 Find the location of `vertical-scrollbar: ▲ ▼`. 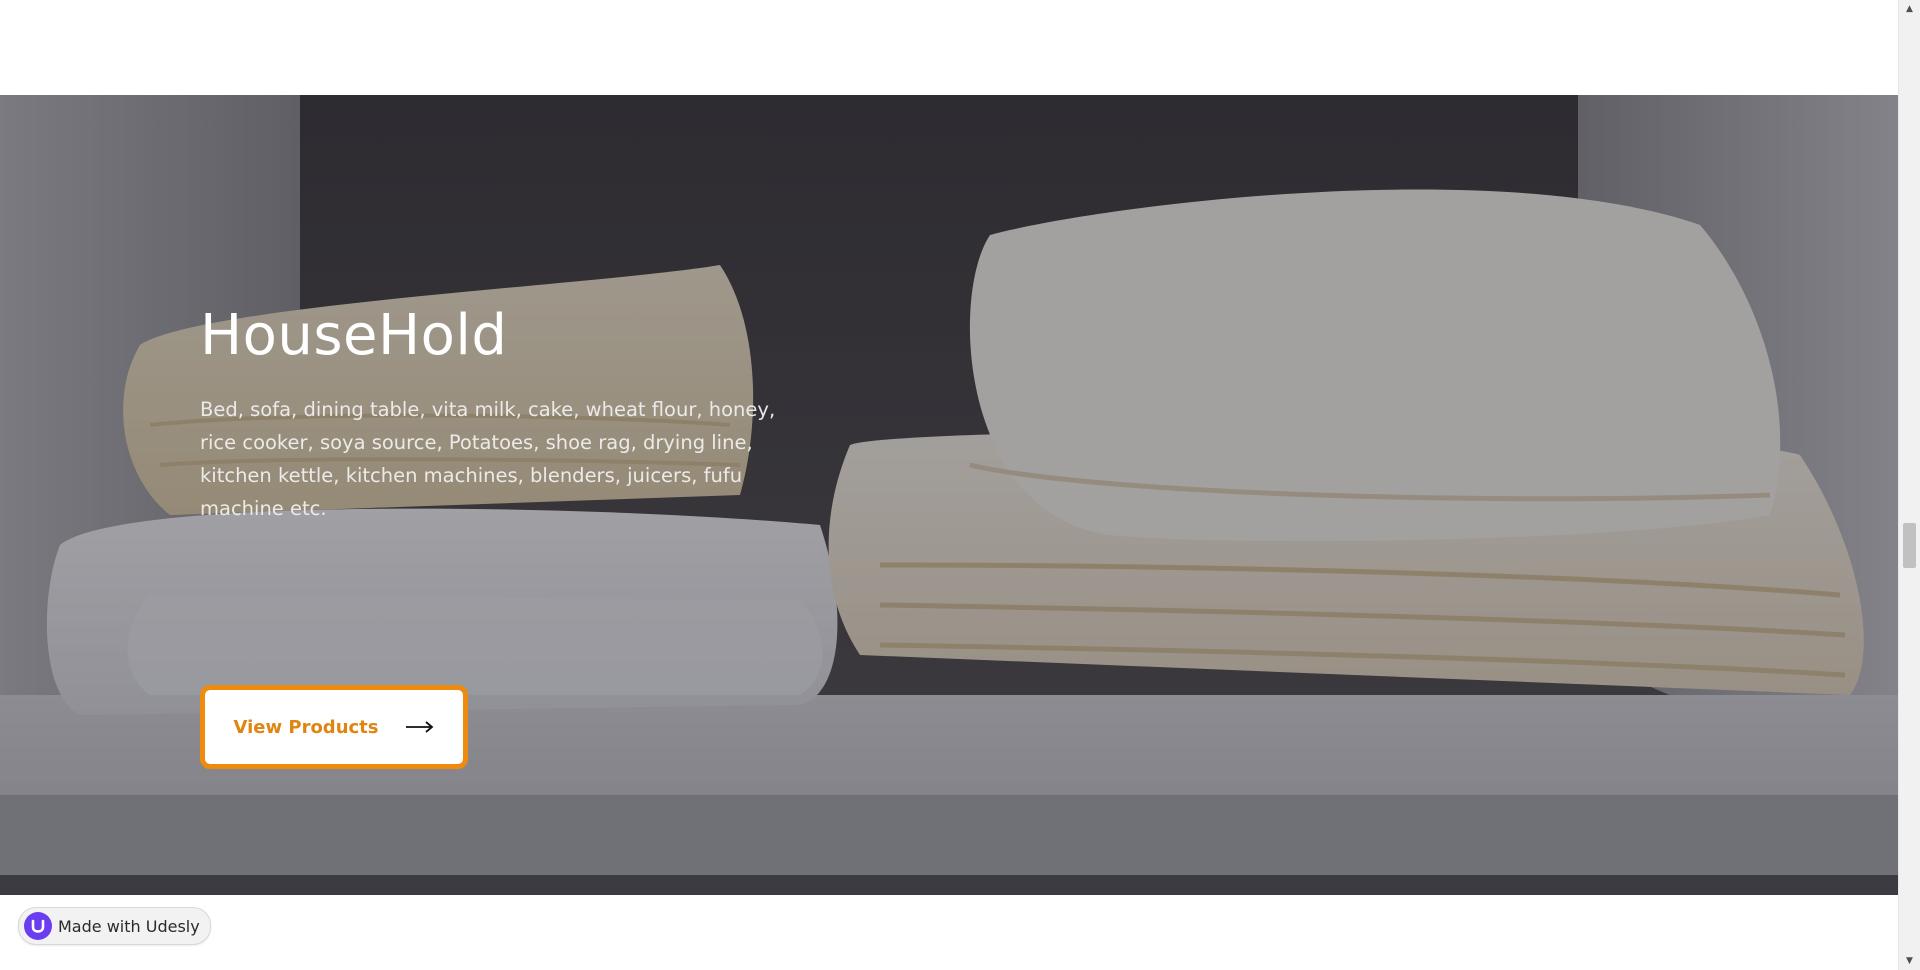

vertical-scrollbar: ▲ ▼ is located at coordinates (1909, 485).